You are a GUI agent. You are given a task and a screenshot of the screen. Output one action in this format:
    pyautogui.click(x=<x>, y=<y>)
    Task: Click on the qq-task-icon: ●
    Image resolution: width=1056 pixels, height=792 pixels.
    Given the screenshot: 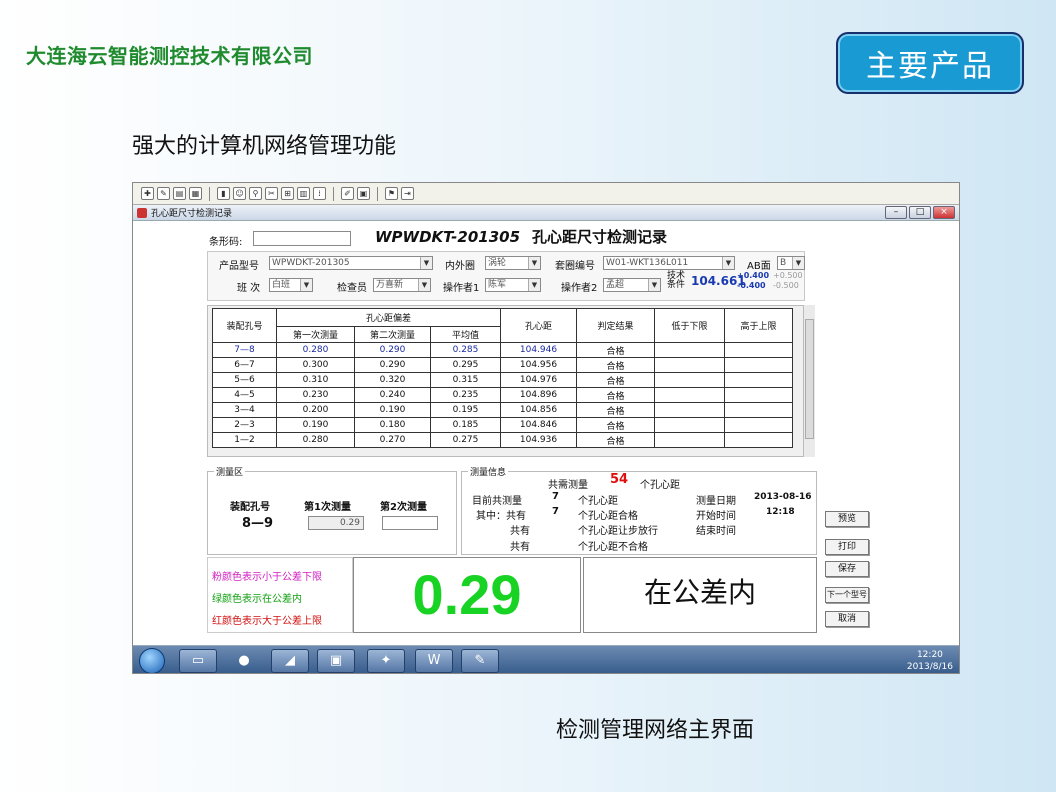 What is the action you would take?
    pyautogui.click(x=244, y=661)
    